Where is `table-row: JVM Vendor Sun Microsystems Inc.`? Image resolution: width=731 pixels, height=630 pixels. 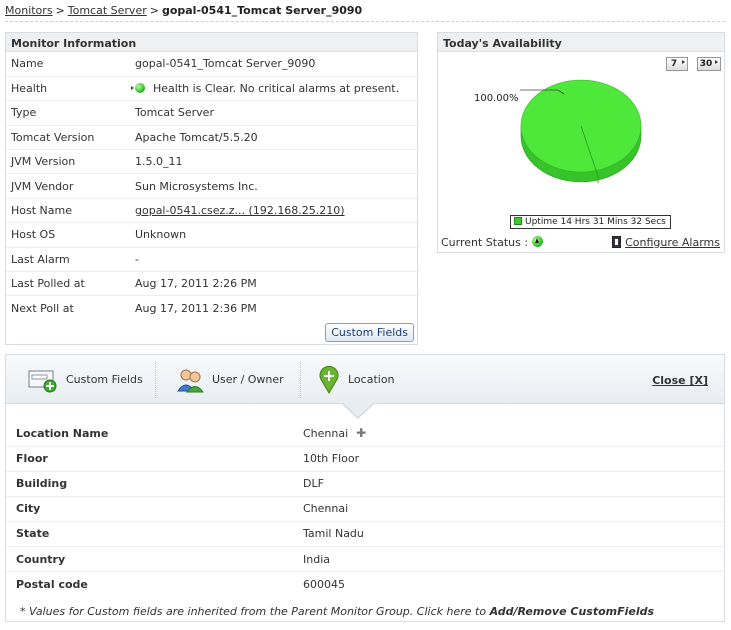 table-row: JVM Vendor Sun Microsystems Inc. is located at coordinates (211, 186).